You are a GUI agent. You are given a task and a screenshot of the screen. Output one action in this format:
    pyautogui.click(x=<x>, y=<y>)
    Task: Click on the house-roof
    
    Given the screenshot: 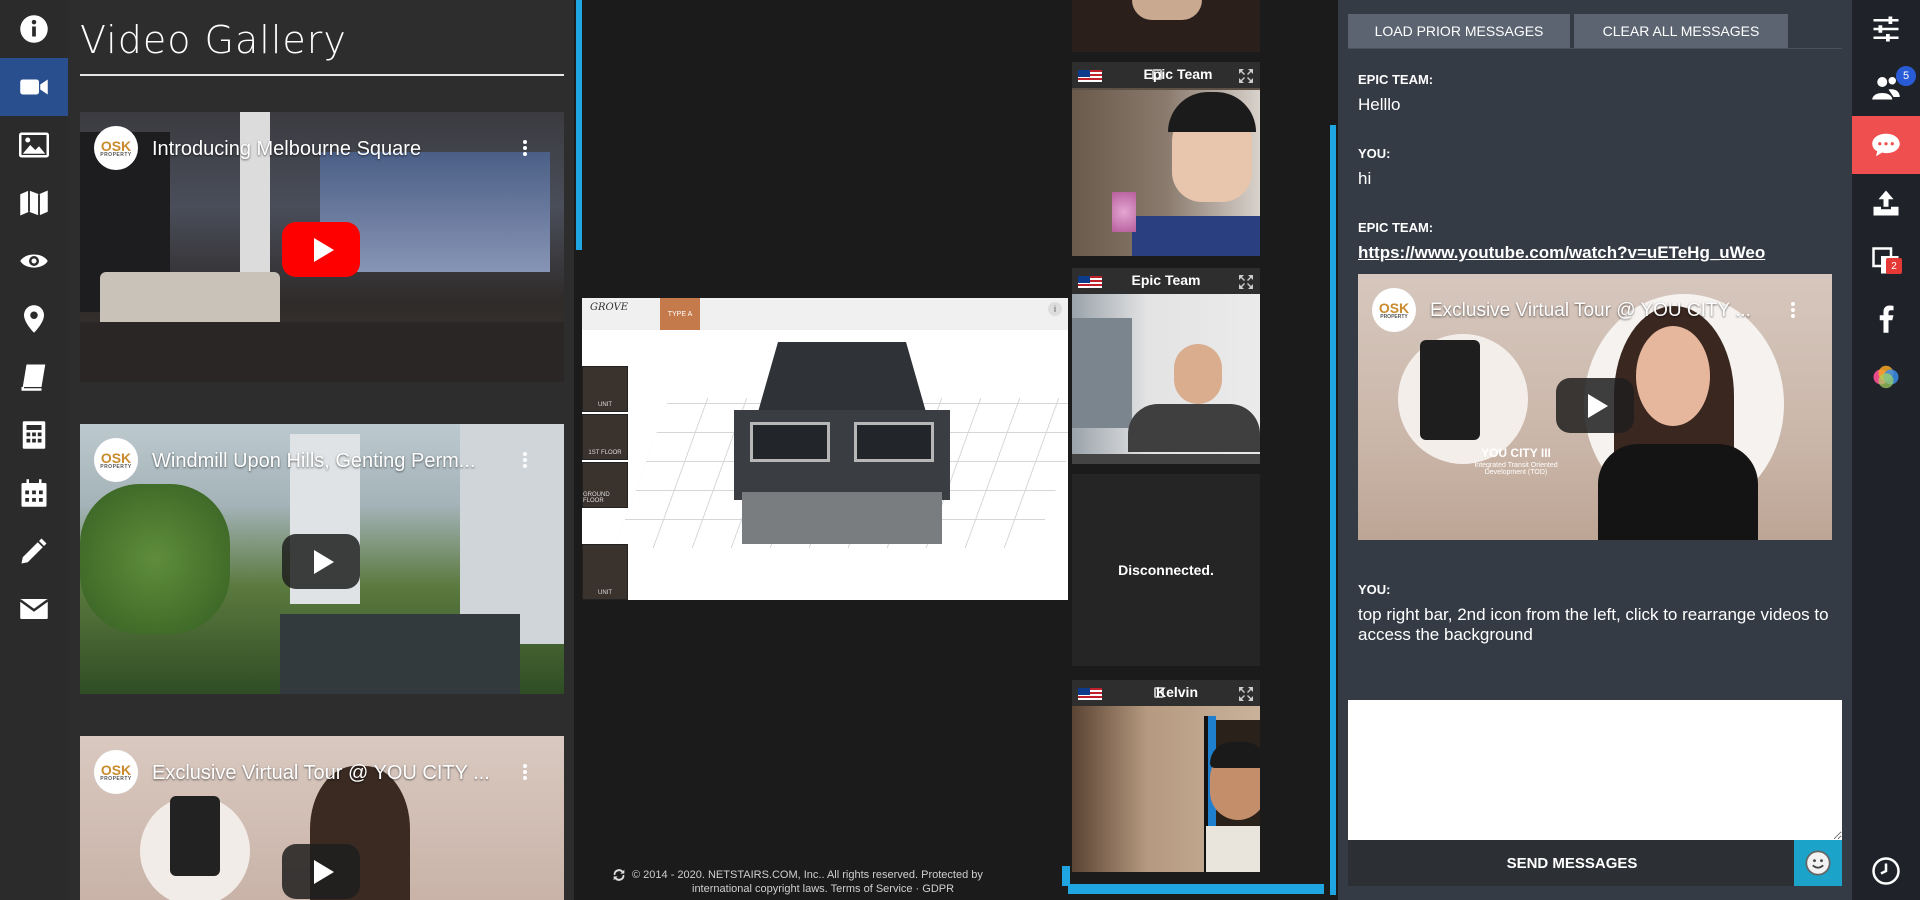 What is the action you would take?
    pyautogui.click(x=842, y=377)
    